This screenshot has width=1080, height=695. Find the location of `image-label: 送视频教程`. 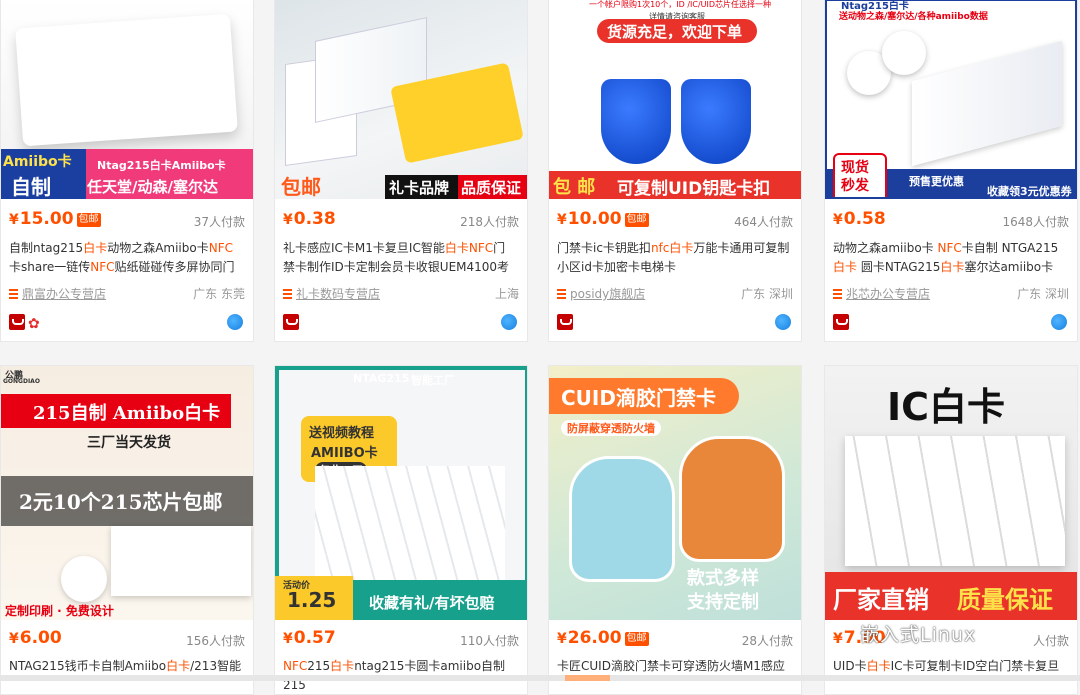

image-label: 送视频教程 is located at coordinates (342, 433).